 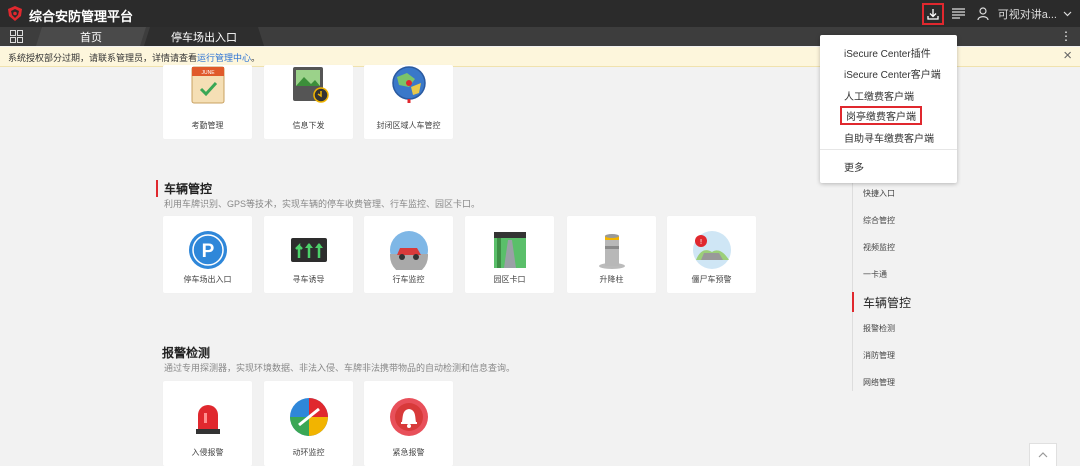 I want to click on card-intrusion-alarm: 入侵报警, so click(x=207, y=423).